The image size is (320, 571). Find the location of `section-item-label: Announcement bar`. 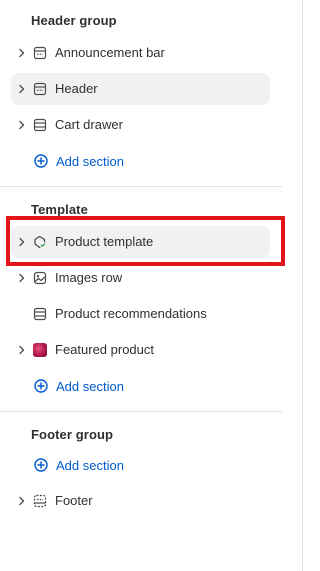

section-item-label: Announcement bar is located at coordinates (110, 52).